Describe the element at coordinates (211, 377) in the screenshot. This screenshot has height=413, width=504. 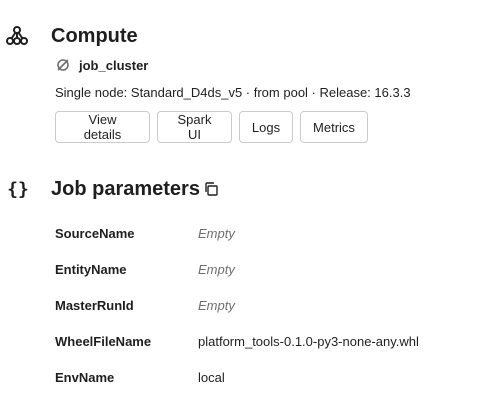
I see `param-value: local` at that location.